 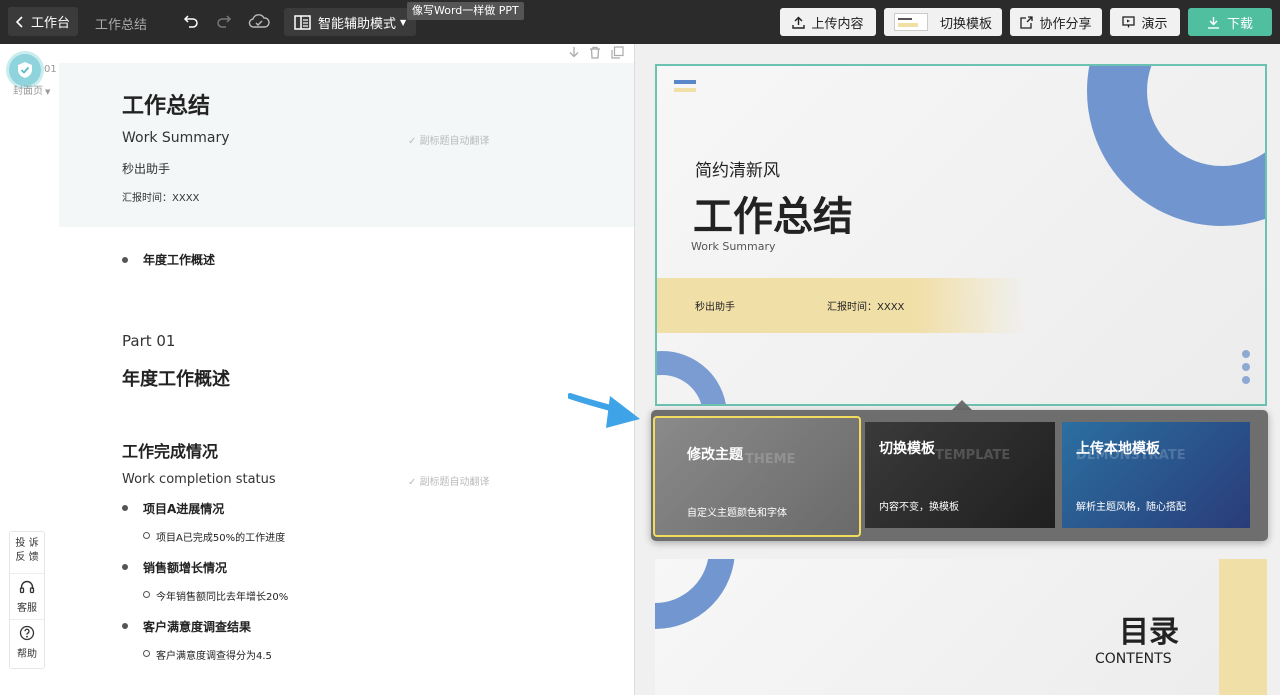 I want to click on slide-date: 汇报时间：XXXX, so click(x=866, y=307).